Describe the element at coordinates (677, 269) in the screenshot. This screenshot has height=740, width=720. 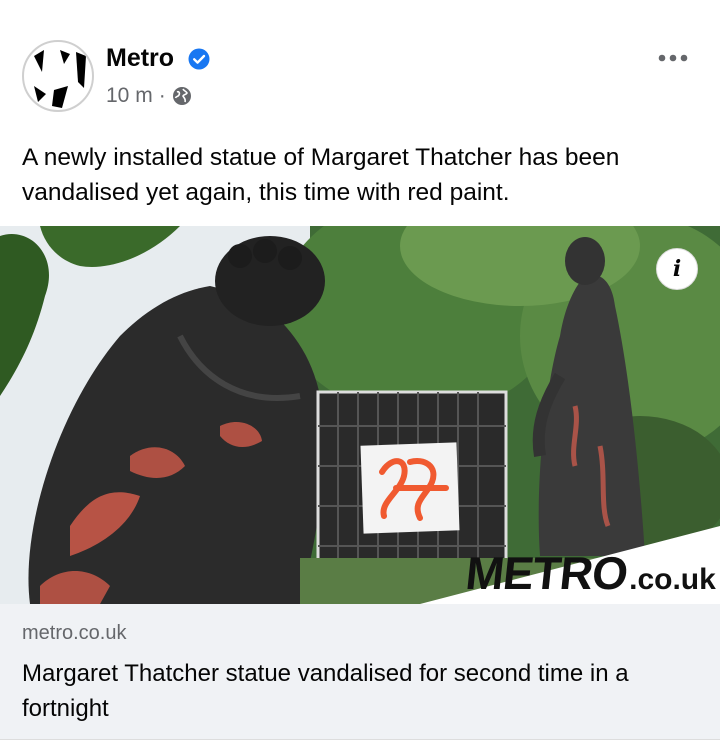
I see `info-button: i` at that location.